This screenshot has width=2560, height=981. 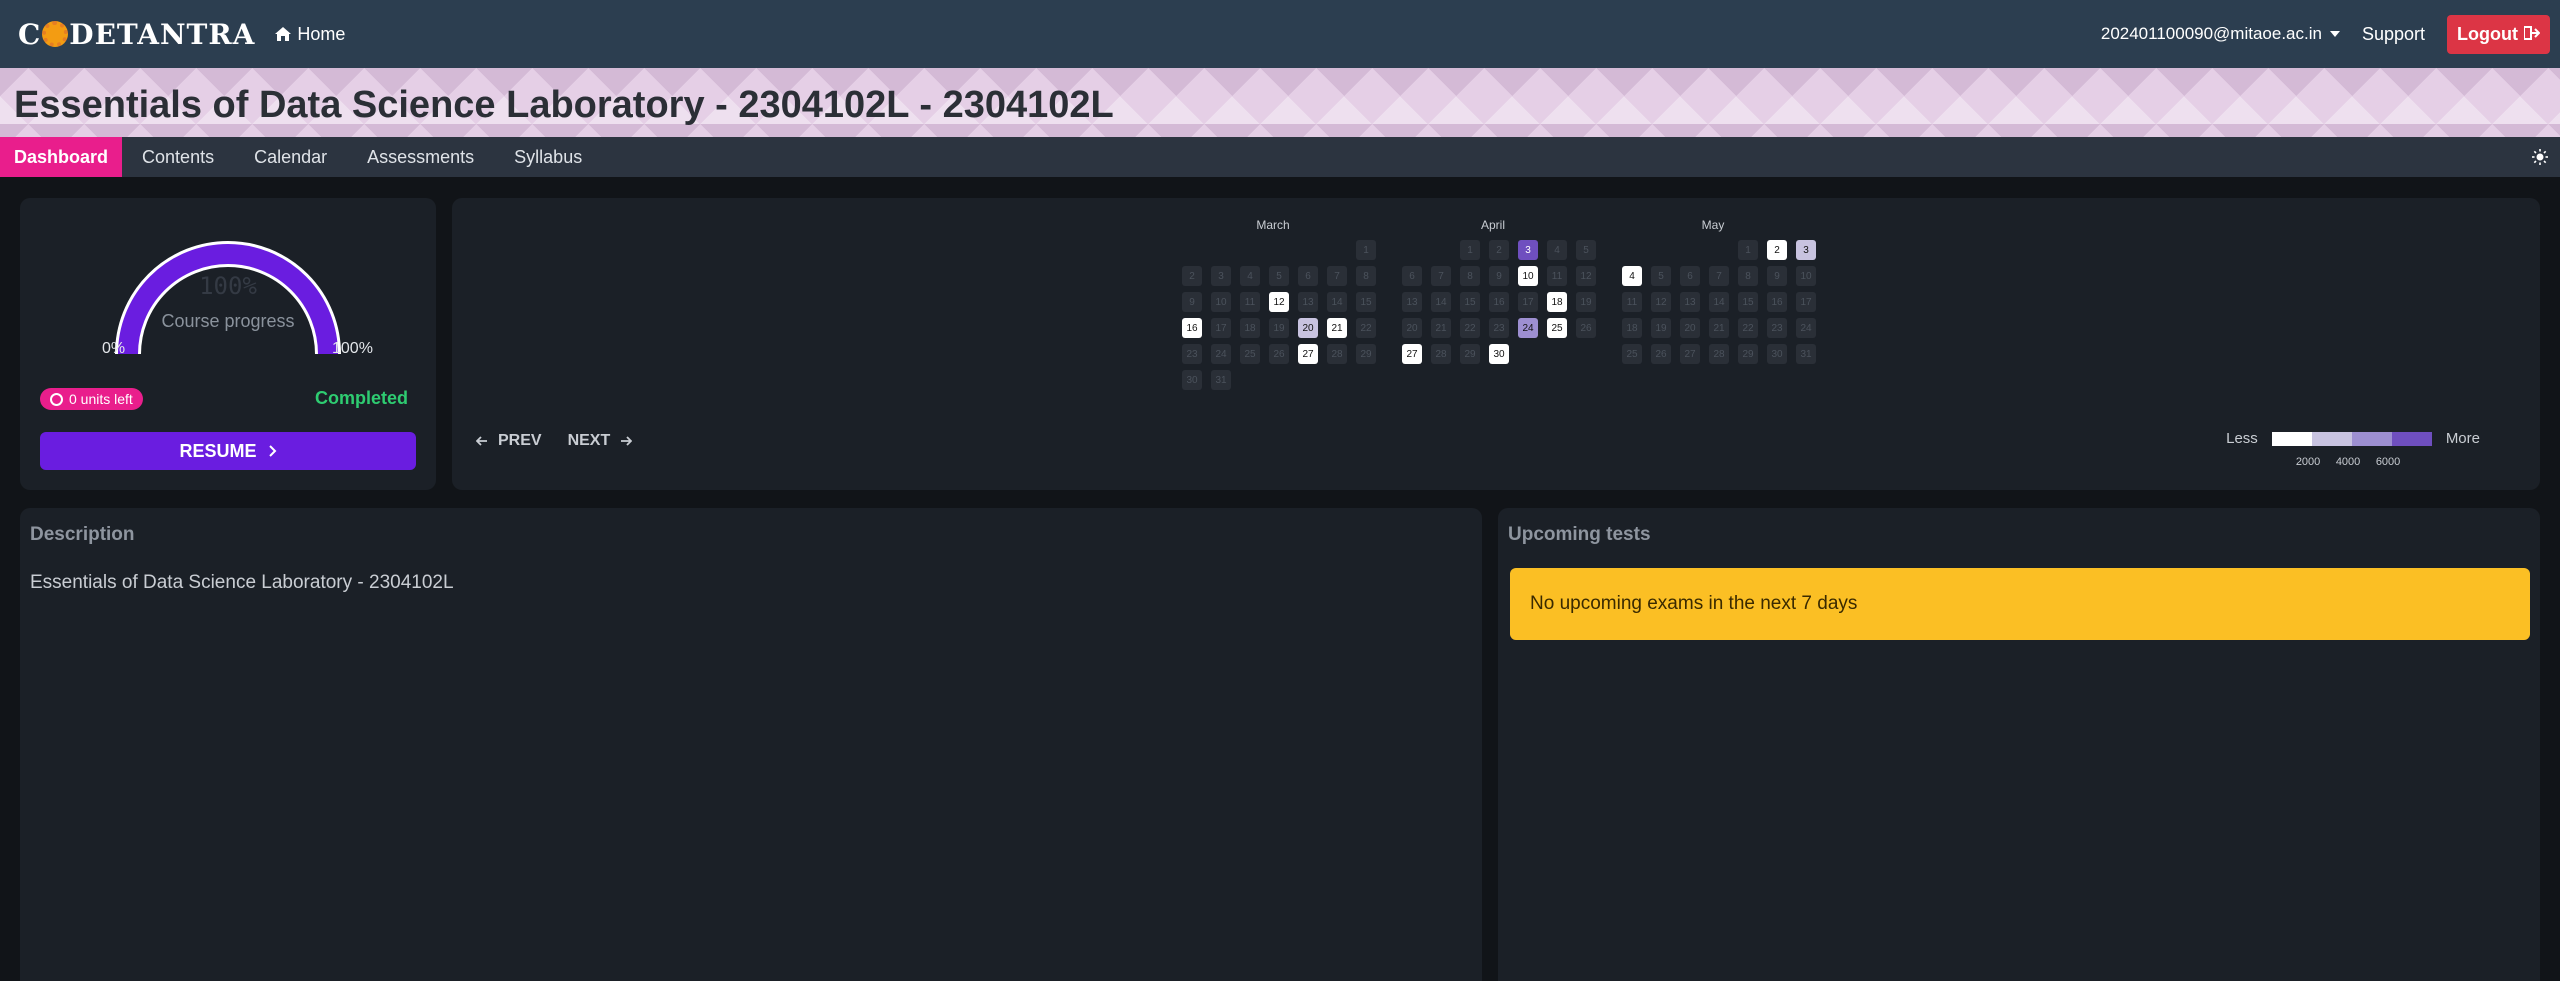 I want to click on support-link: Support, so click(x=2393, y=34).